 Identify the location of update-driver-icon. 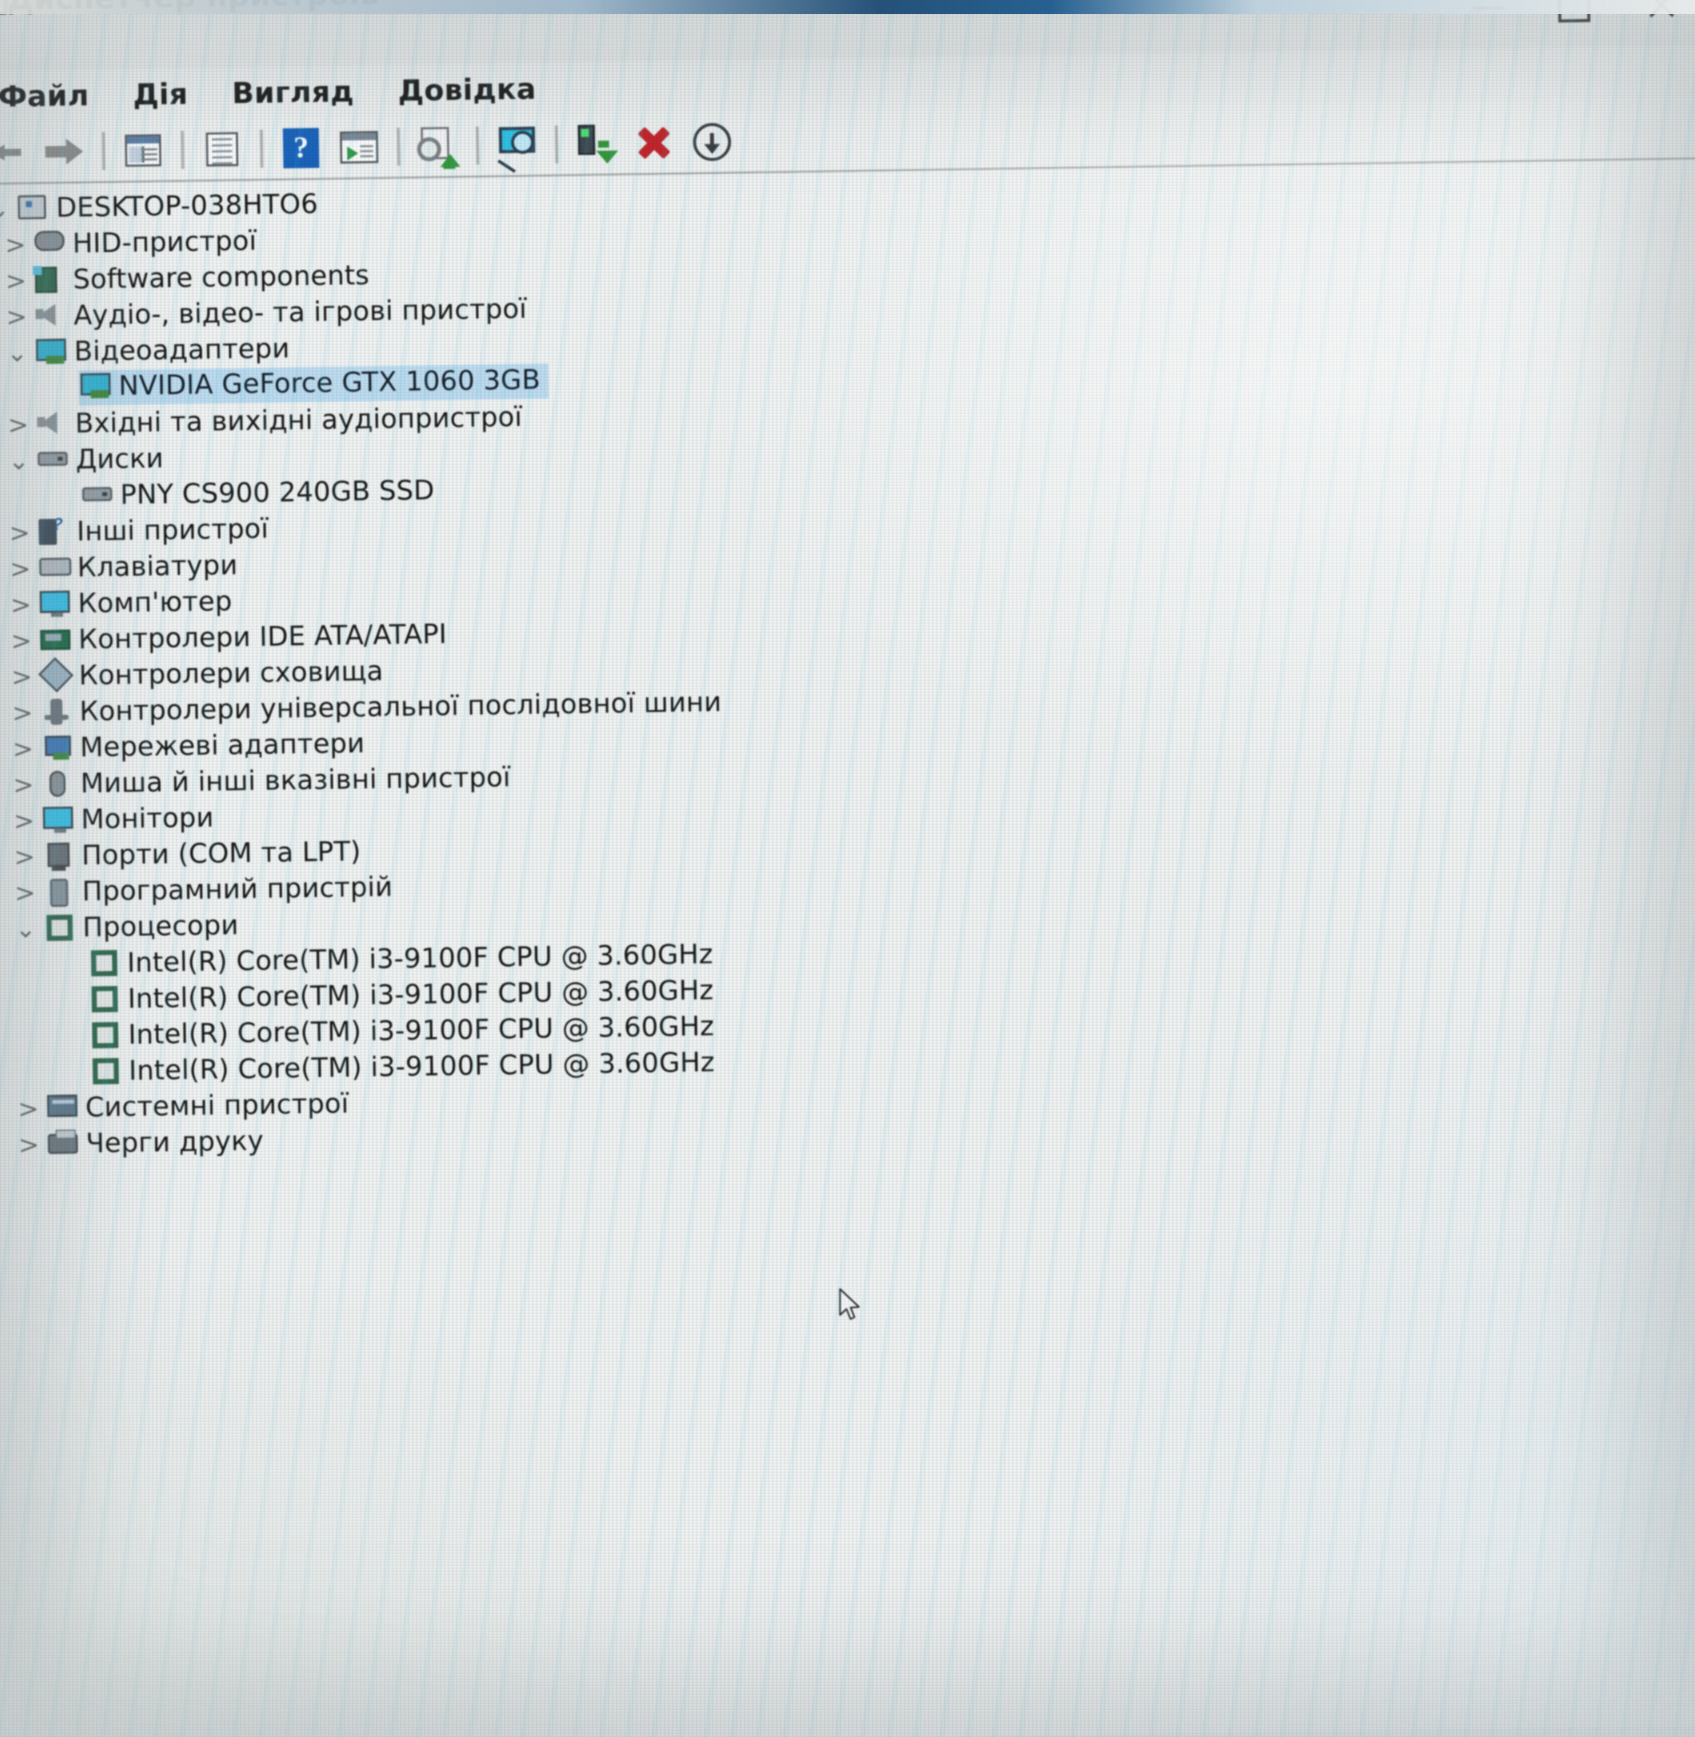
(438, 148).